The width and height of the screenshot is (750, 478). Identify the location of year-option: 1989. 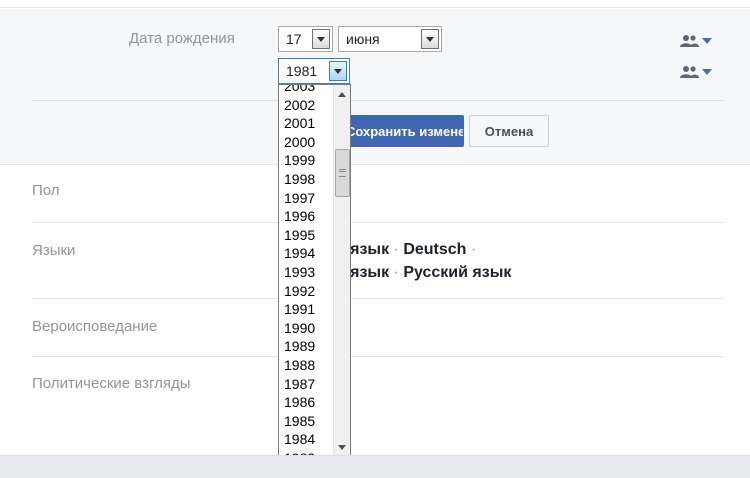
(307, 346).